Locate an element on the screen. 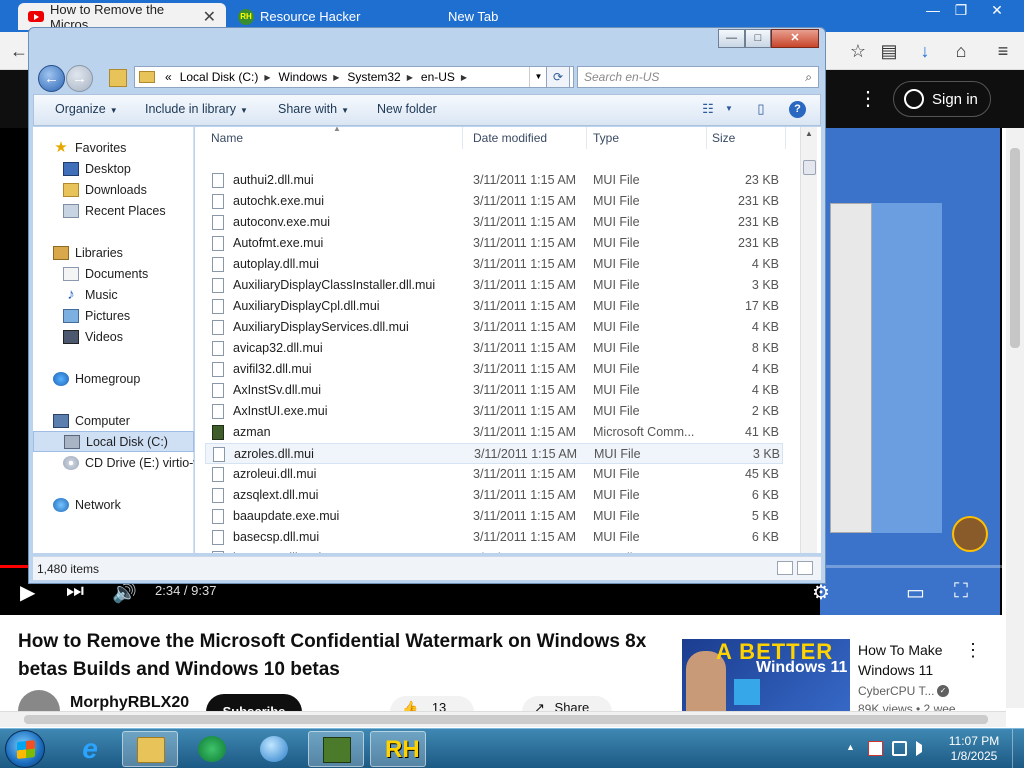 This screenshot has width=1024, height=768. breadcrumb-overflow: « is located at coordinates (168, 77).